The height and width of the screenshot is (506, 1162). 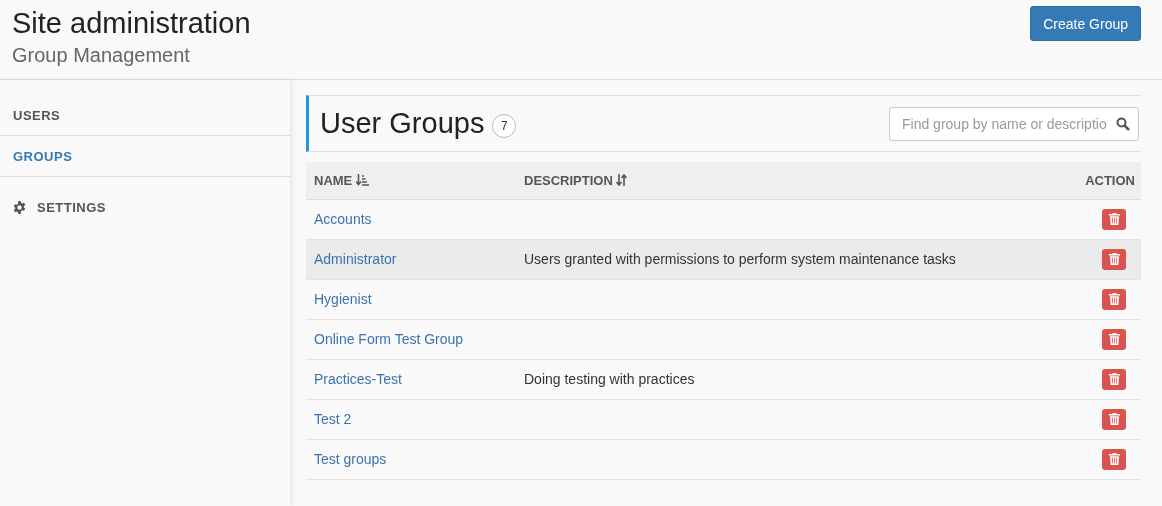 I want to click on group-link: Hygienist, so click(x=343, y=299).